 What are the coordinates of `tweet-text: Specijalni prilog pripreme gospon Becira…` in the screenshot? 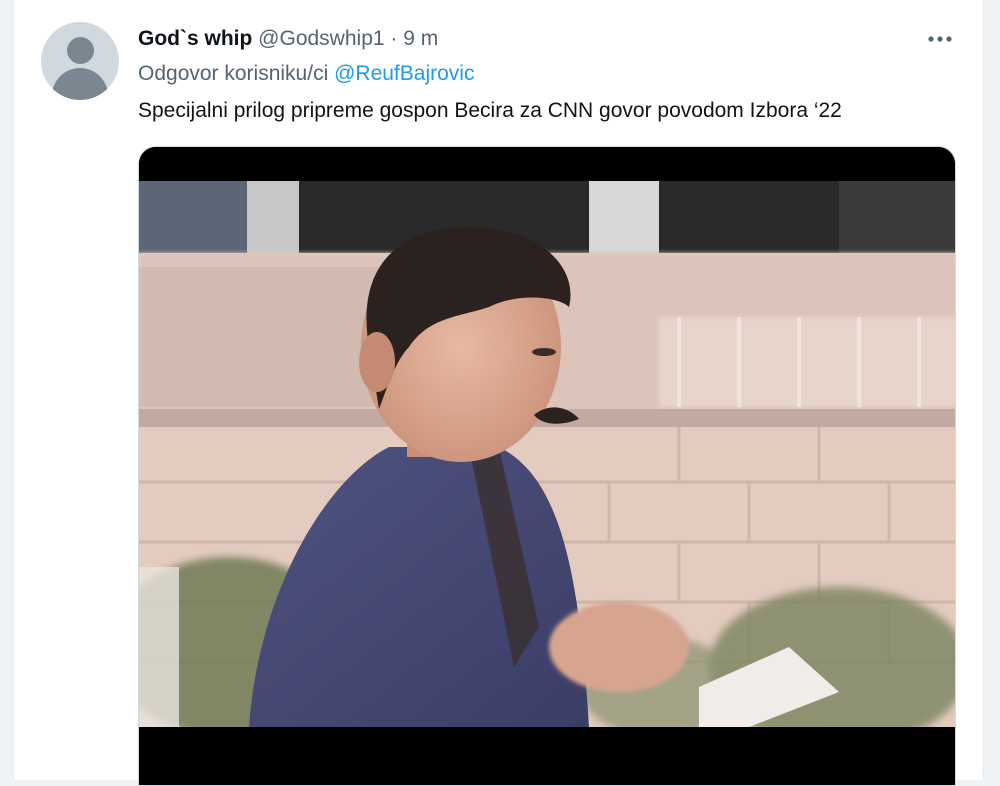 It's located at (490, 110).